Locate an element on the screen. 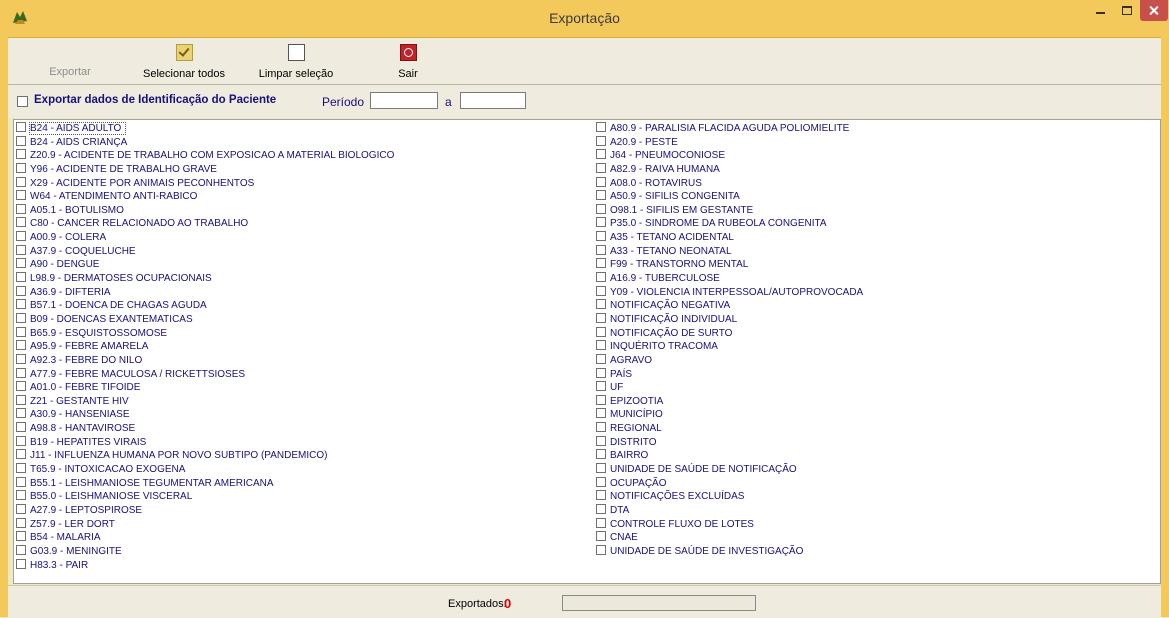  select-all-button: Selecionar todos is located at coordinates (184, 62).